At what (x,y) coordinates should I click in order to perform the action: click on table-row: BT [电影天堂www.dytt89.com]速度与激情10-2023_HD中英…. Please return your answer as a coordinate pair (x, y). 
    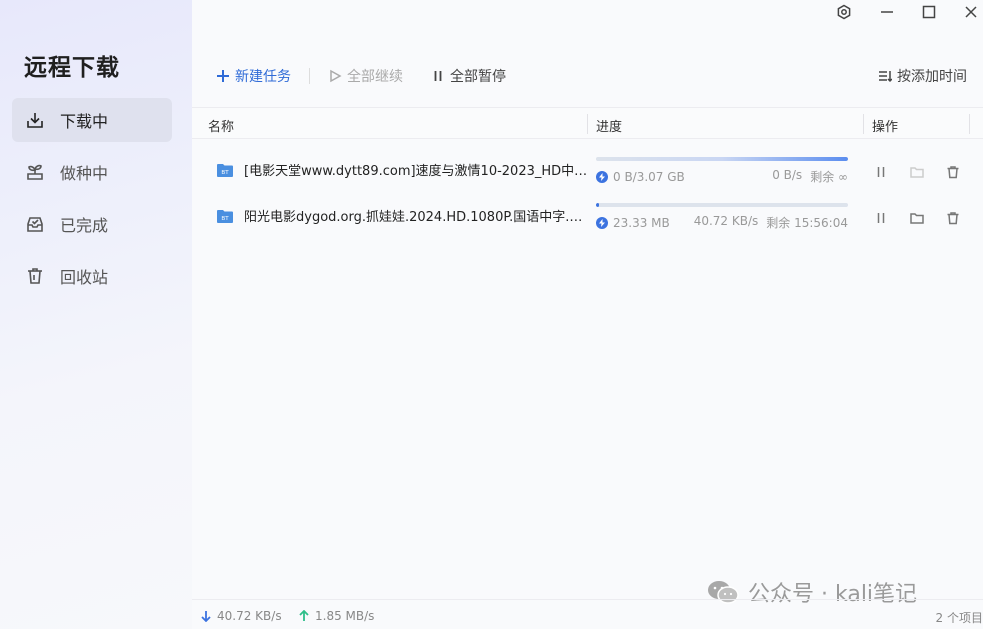
    Looking at the image, I should click on (587, 180).